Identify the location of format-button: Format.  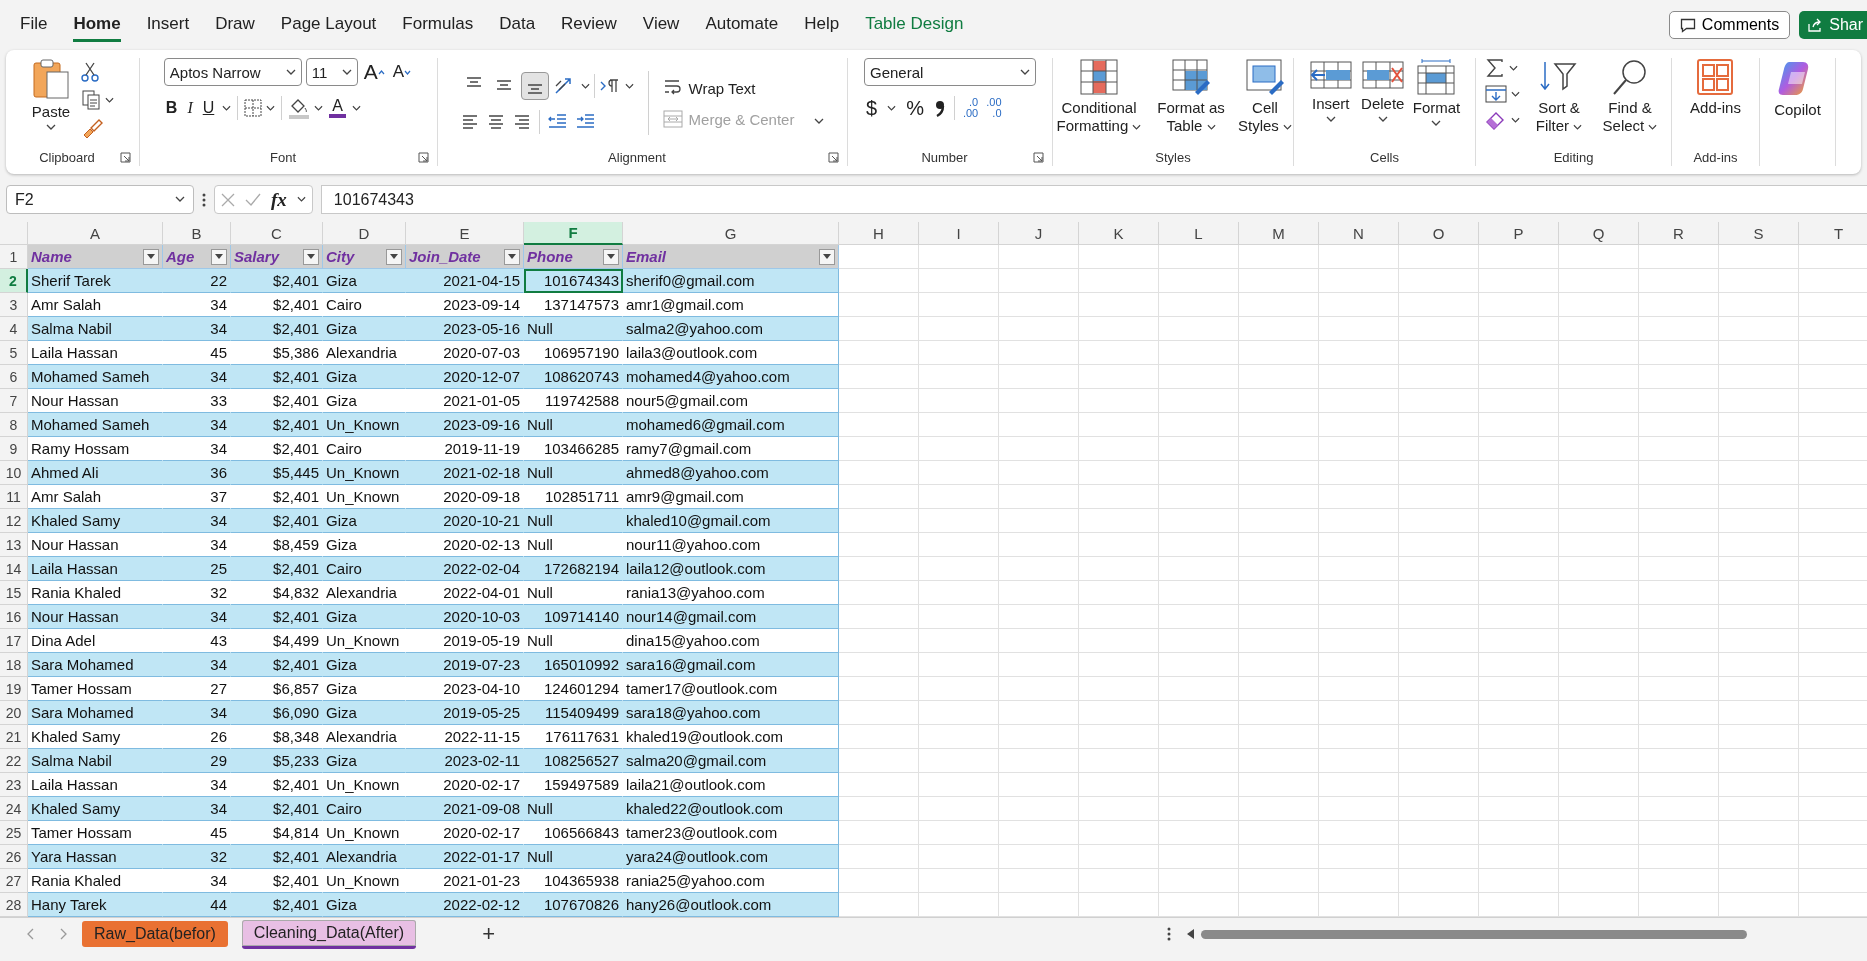
(1436, 92).